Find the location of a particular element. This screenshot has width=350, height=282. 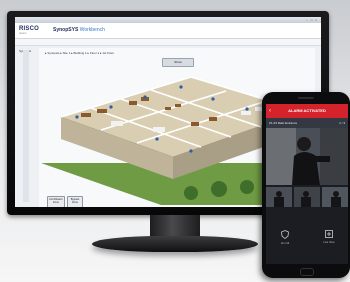

phone-speaker is located at coordinates (306, 98).